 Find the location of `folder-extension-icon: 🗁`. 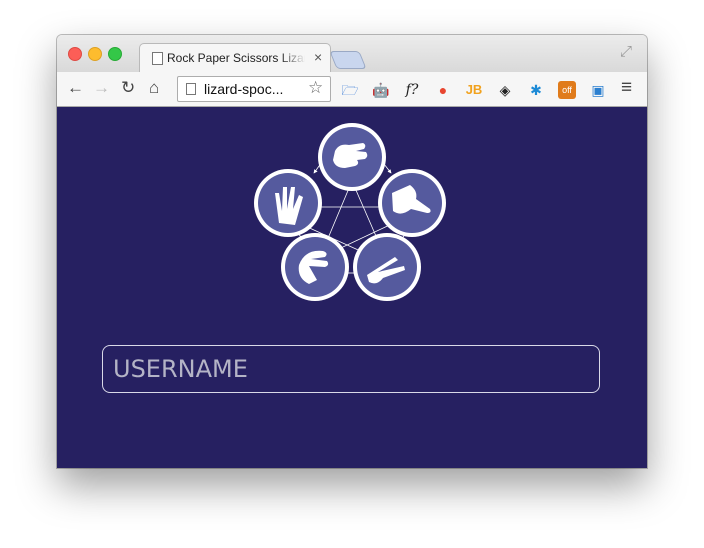

folder-extension-icon: 🗁 is located at coordinates (350, 90).